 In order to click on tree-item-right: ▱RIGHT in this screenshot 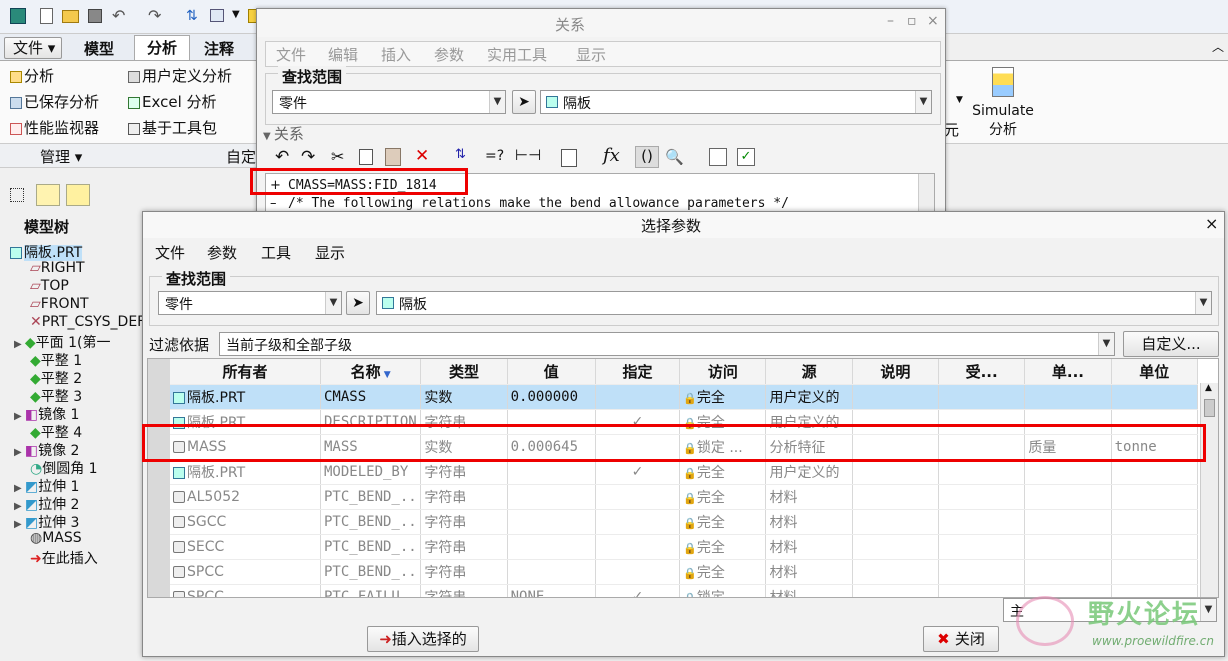, I will do `click(57, 269)`.